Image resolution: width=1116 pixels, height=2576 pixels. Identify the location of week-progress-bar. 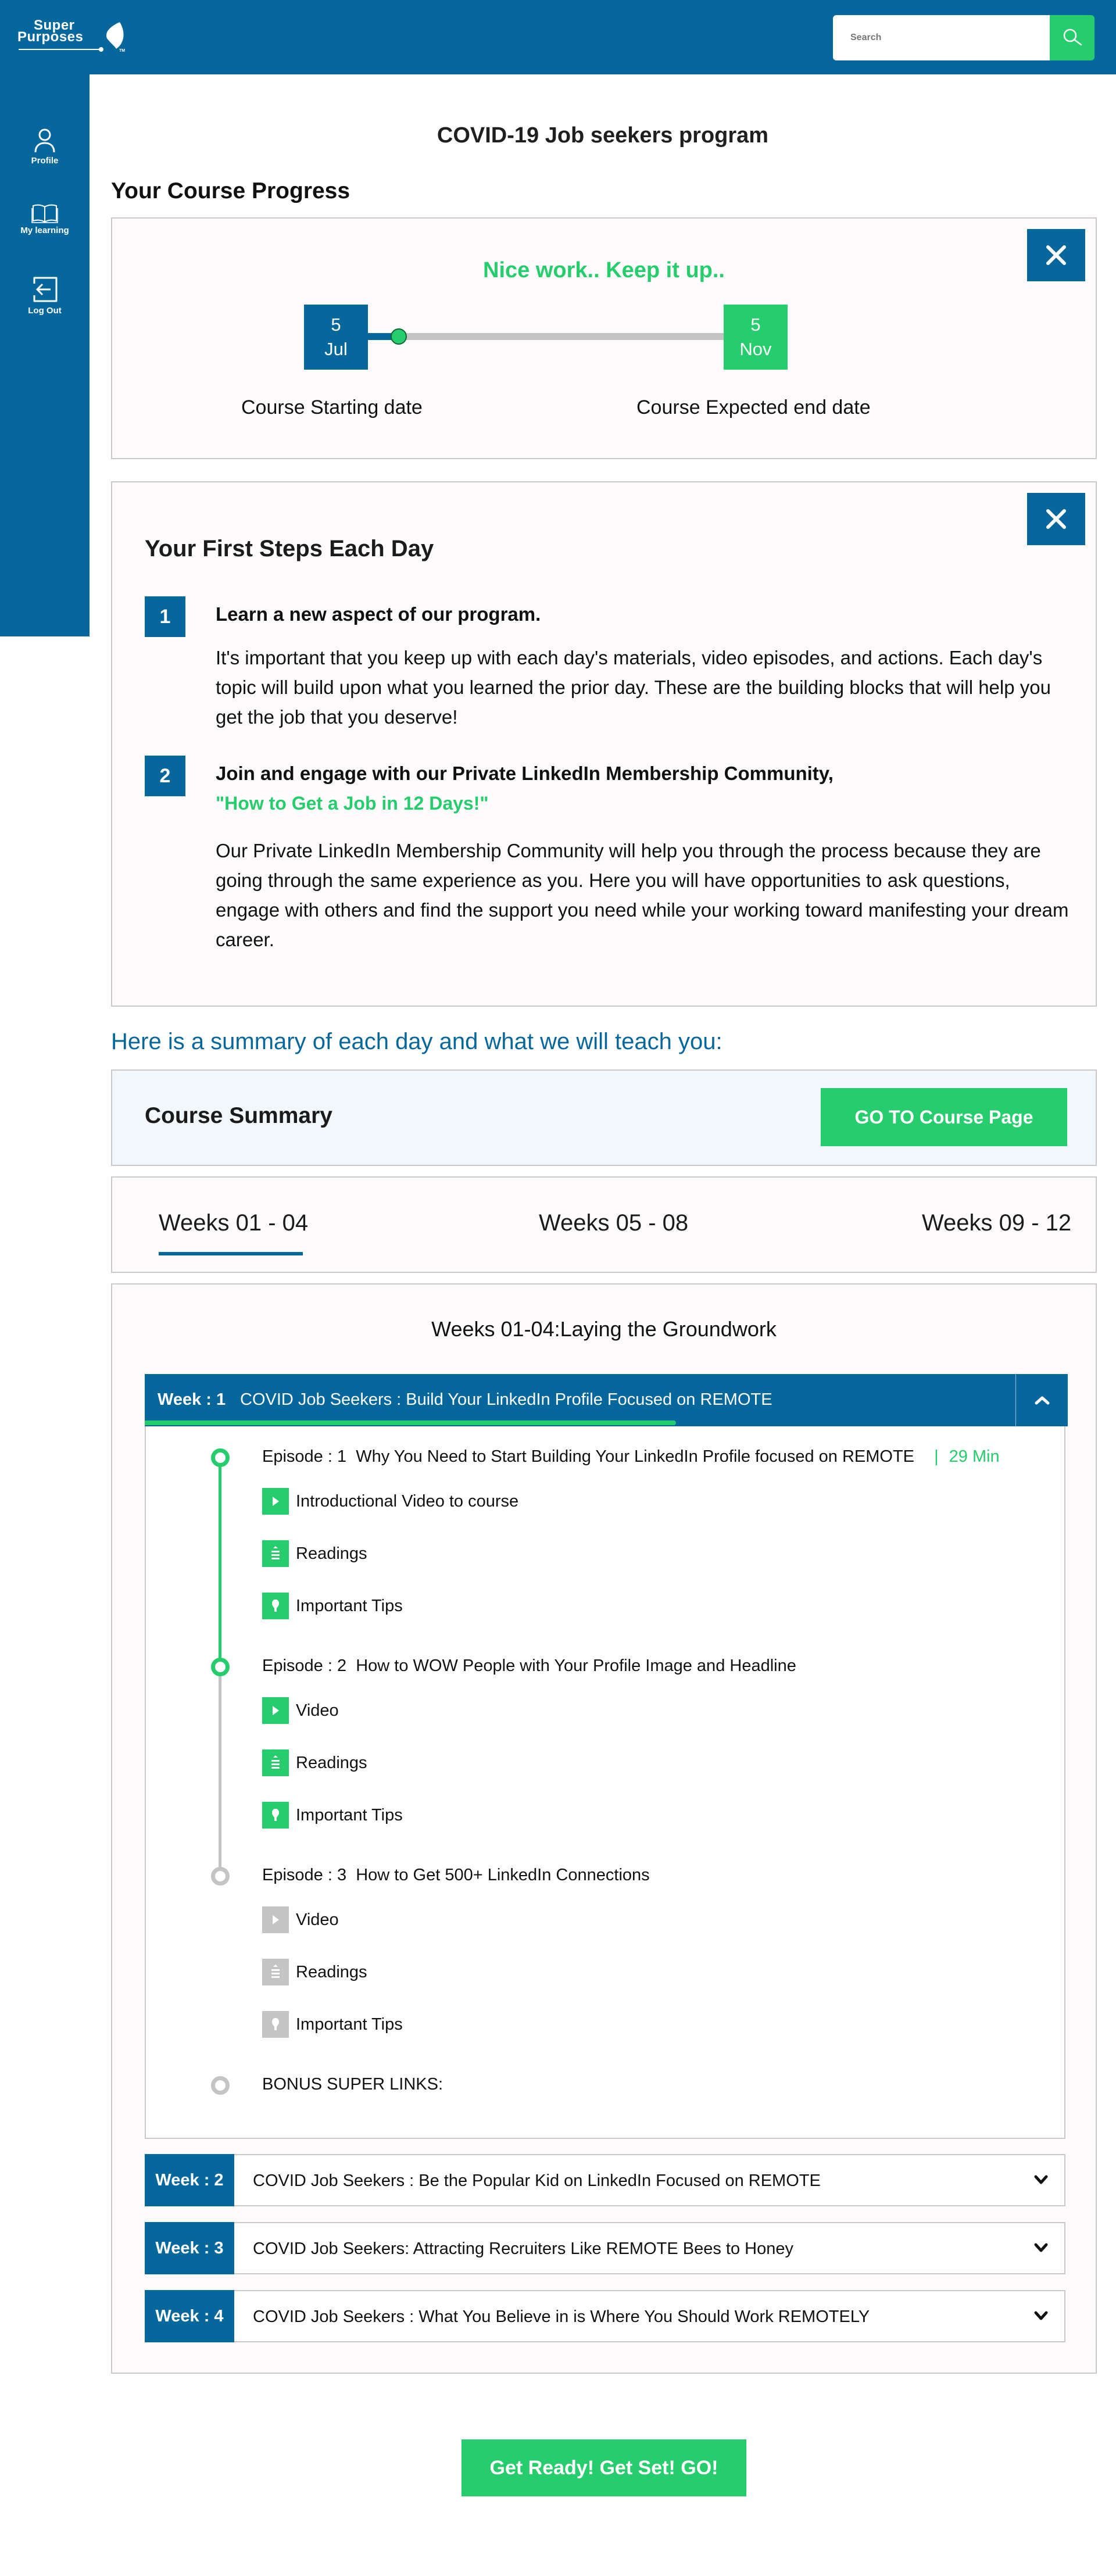
(411, 1423).